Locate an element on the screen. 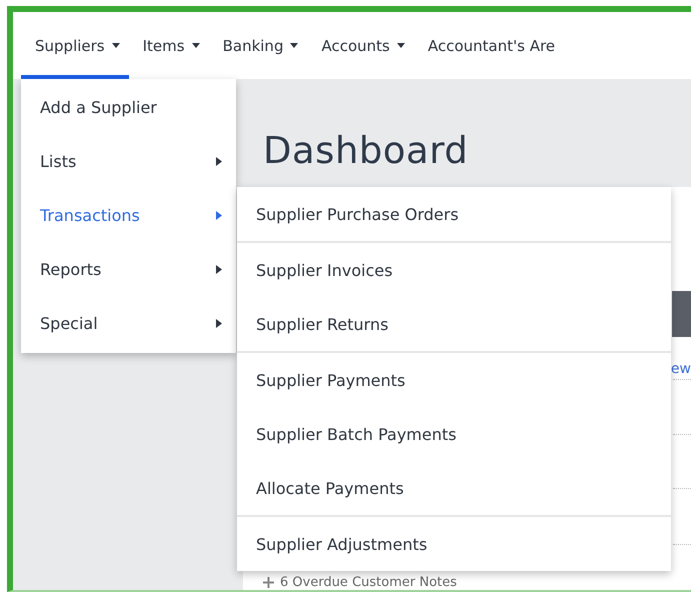 This screenshot has width=691, height=592. page-title: Dashboard is located at coordinates (366, 150).